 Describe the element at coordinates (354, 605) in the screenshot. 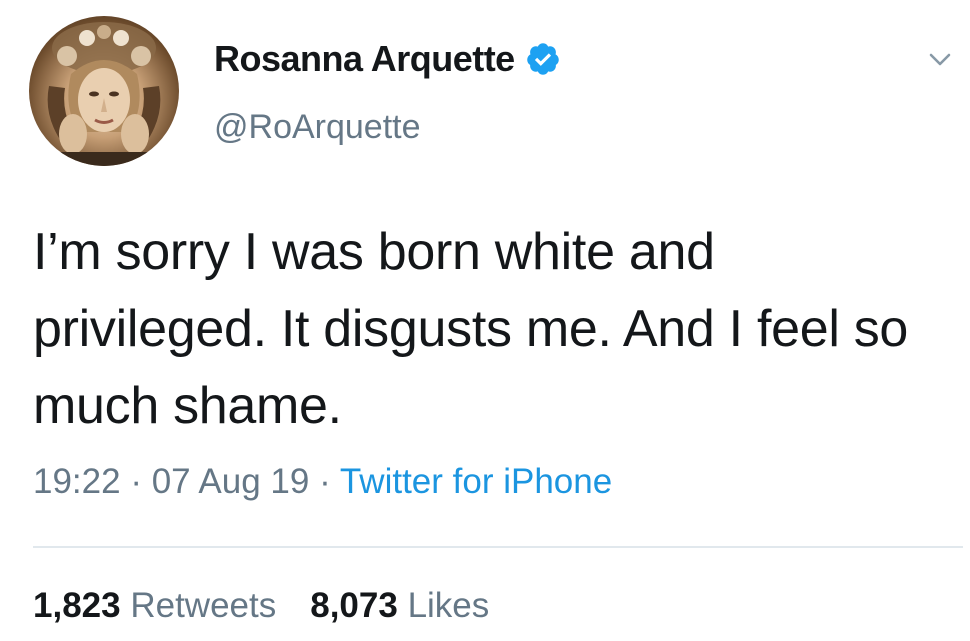

I see `likes-count: 8,073` at that location.